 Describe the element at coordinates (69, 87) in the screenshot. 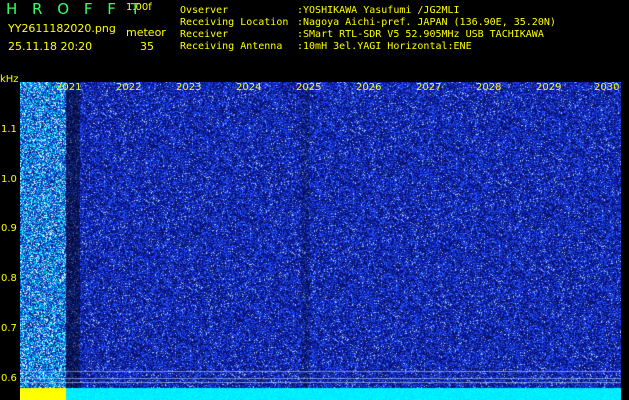

I see `x-tick-label: 2021` at that location.